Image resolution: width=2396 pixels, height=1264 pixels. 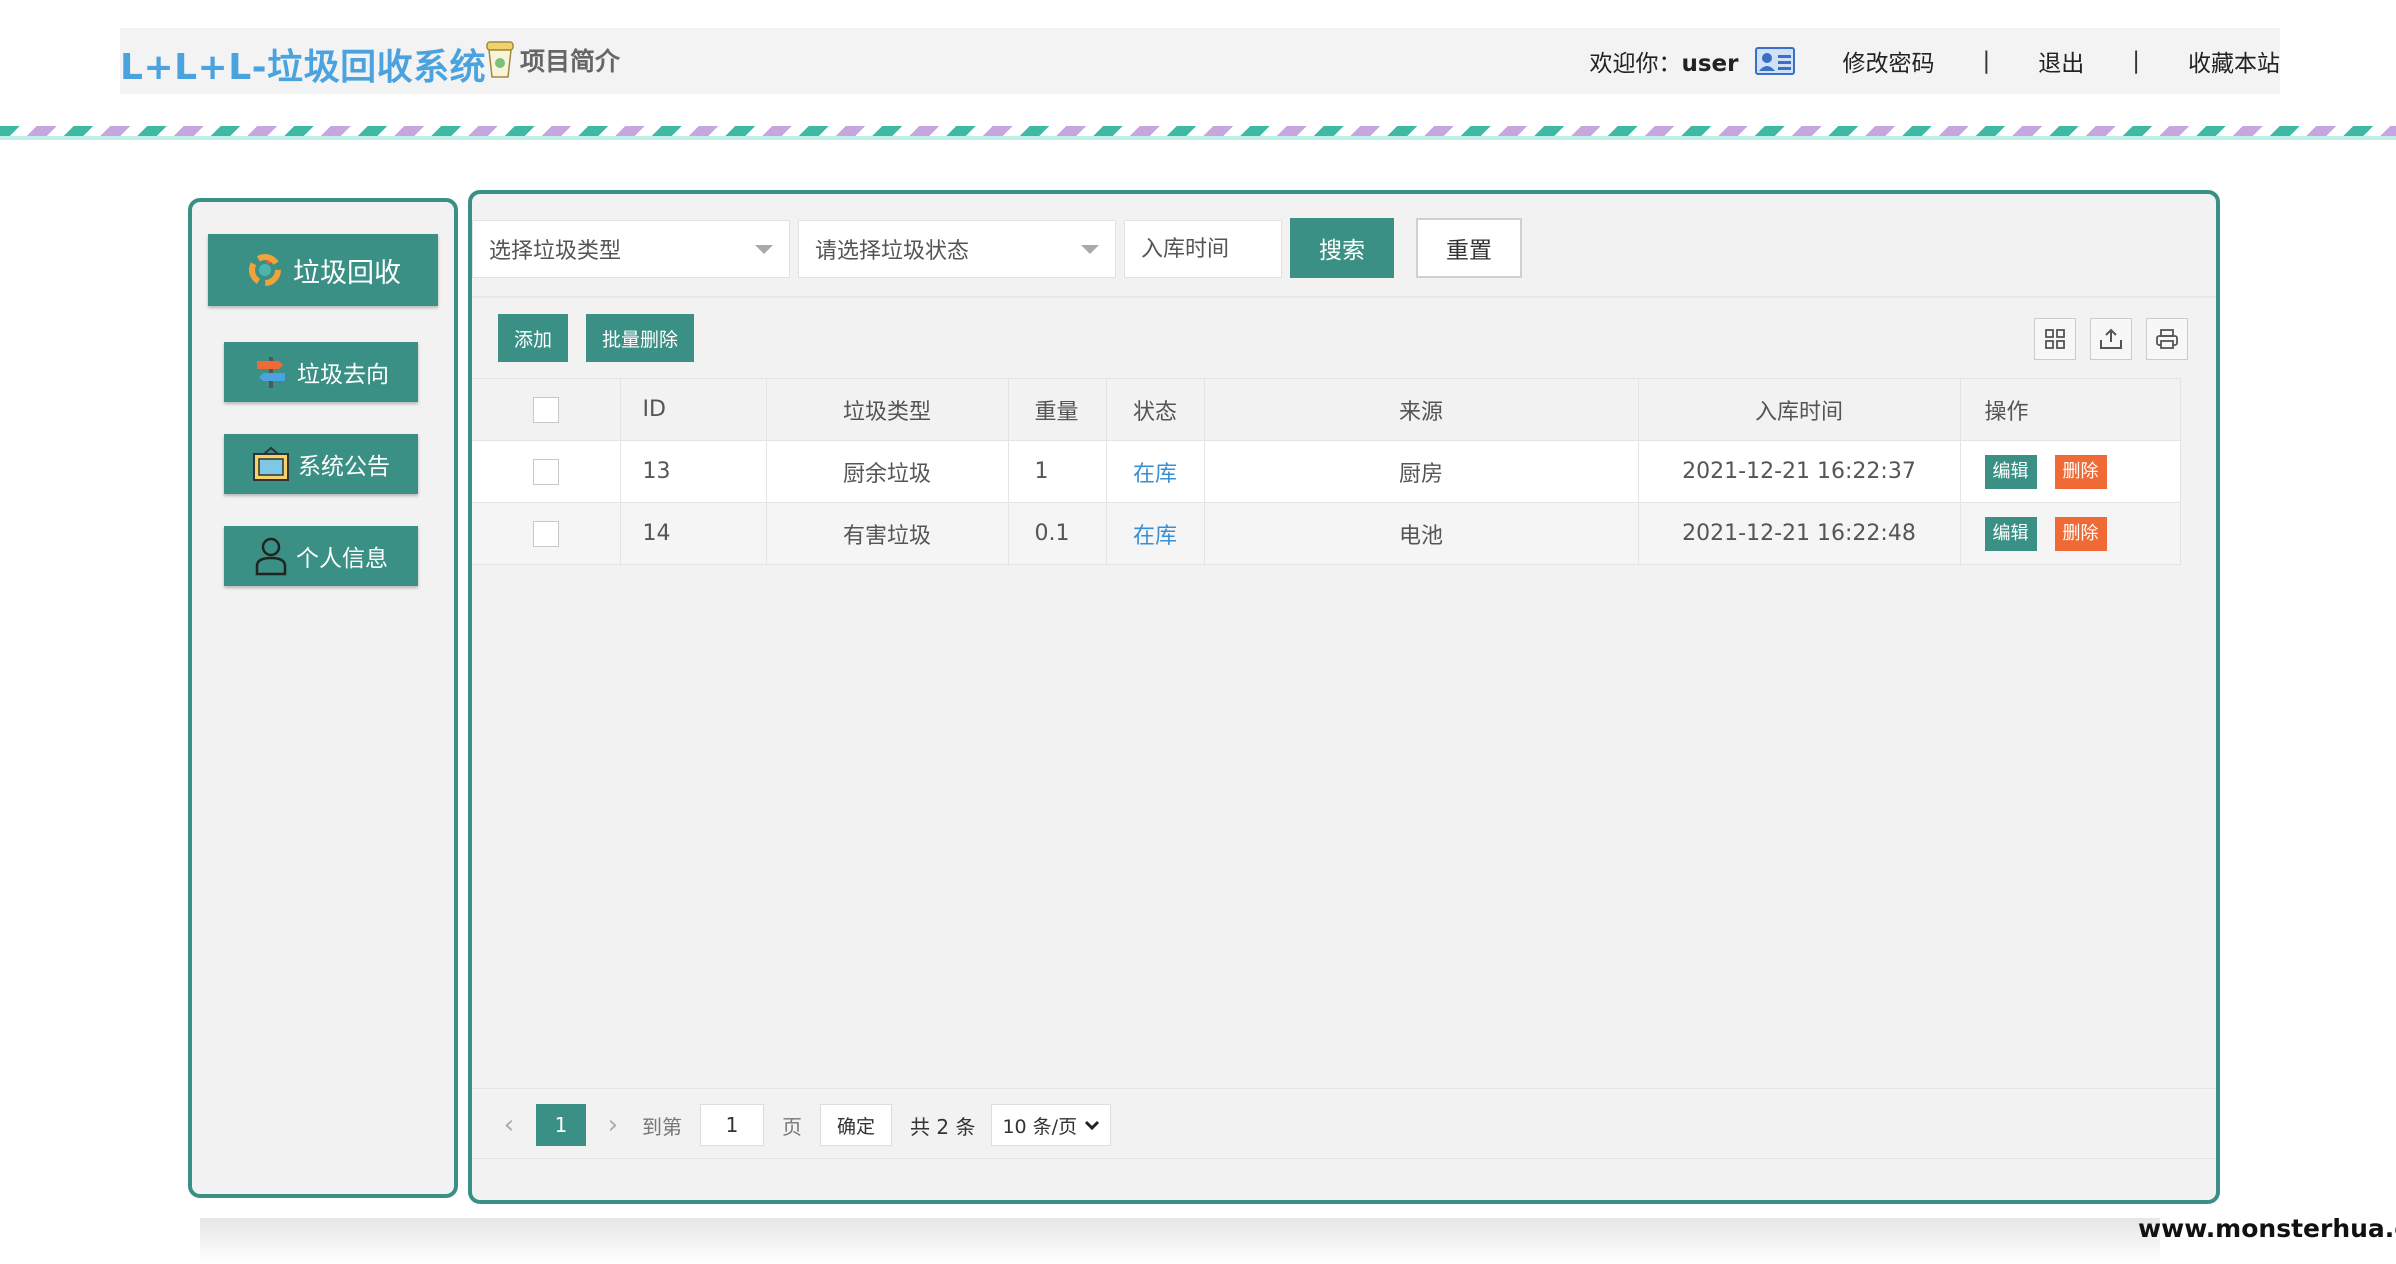 What do you see at coordinates (1344, 297) in the screenshot?
I see `filter-divider` at bounding box center [1344, 297].